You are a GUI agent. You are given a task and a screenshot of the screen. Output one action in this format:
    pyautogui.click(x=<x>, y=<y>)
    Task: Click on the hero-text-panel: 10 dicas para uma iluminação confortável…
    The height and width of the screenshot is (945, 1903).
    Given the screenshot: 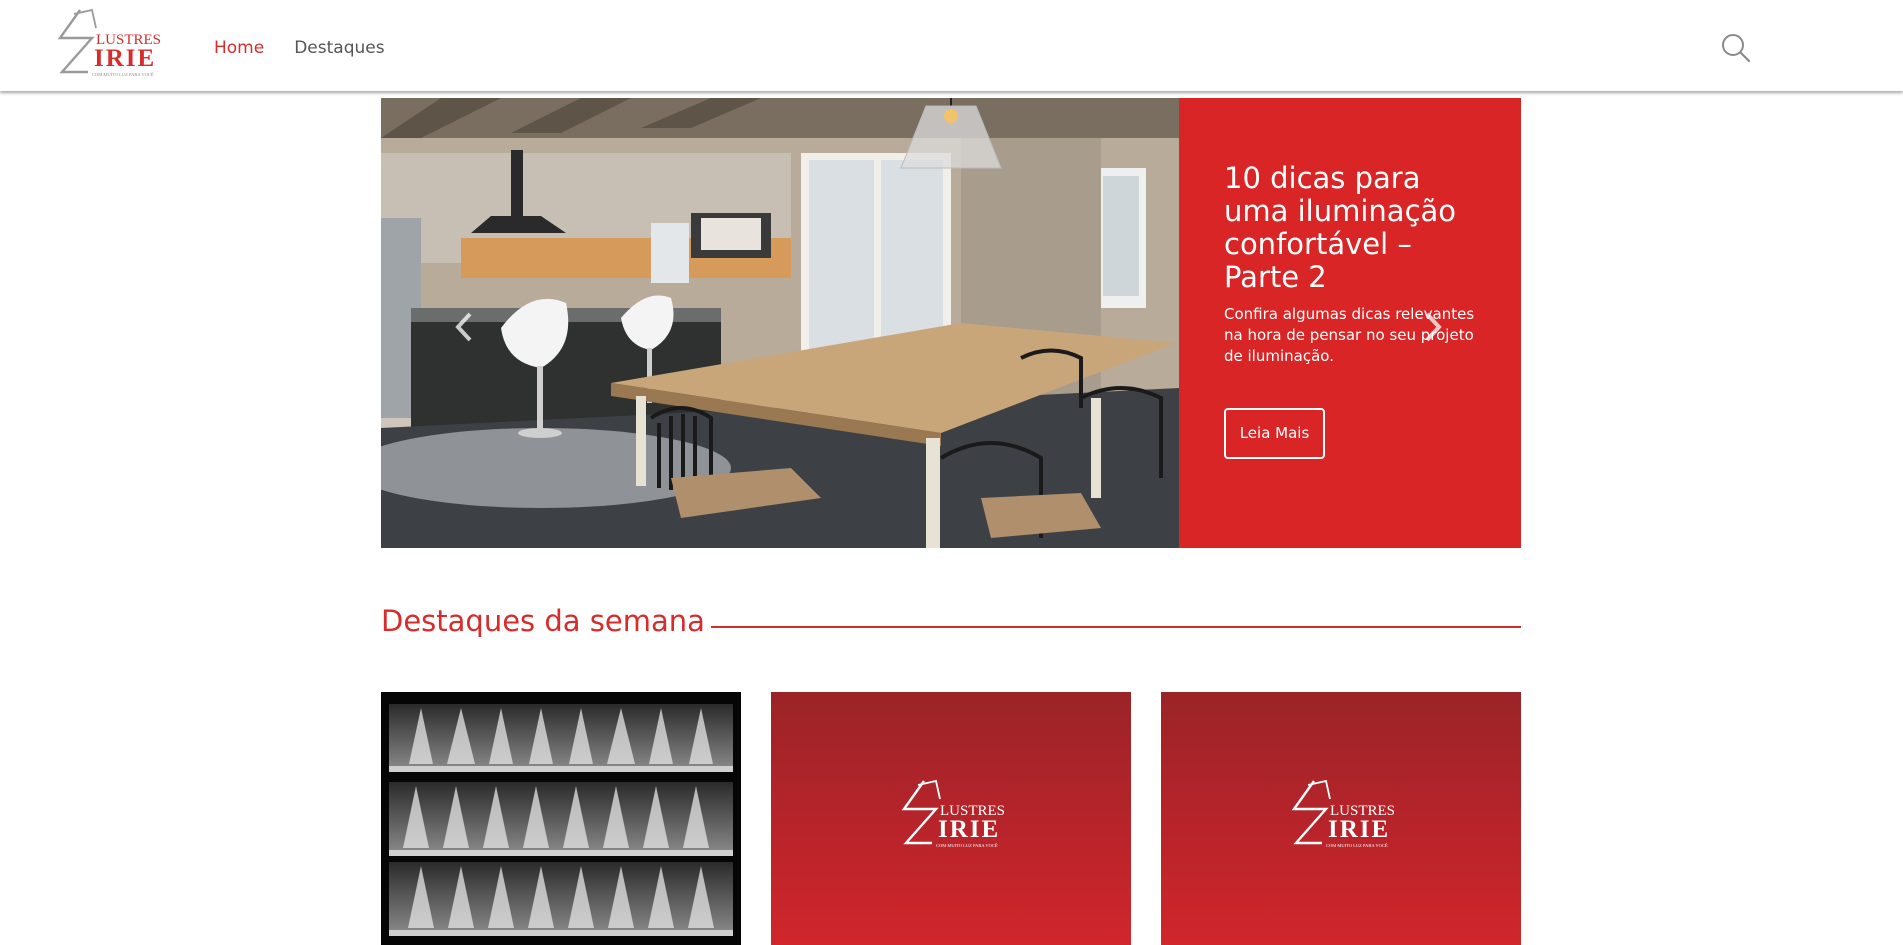 What is the action you would take?
    pyautogui.click(x=1350, y=323)
    